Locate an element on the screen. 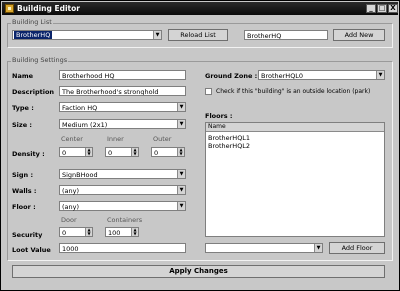 This screenshot has width=400, height=291. density-inner-stepper: 0 ▲ ▼ is located at coordinates (122, 152).